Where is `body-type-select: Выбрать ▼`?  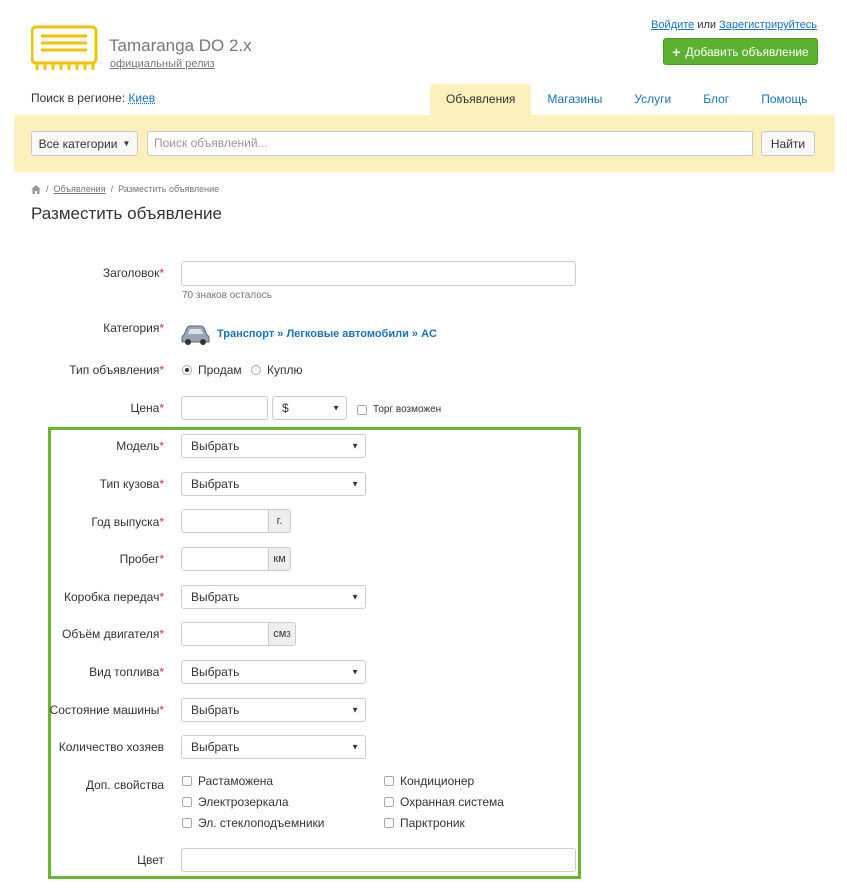
body-type-select: Выбрать ▼ is located at coordinates (273, 484).